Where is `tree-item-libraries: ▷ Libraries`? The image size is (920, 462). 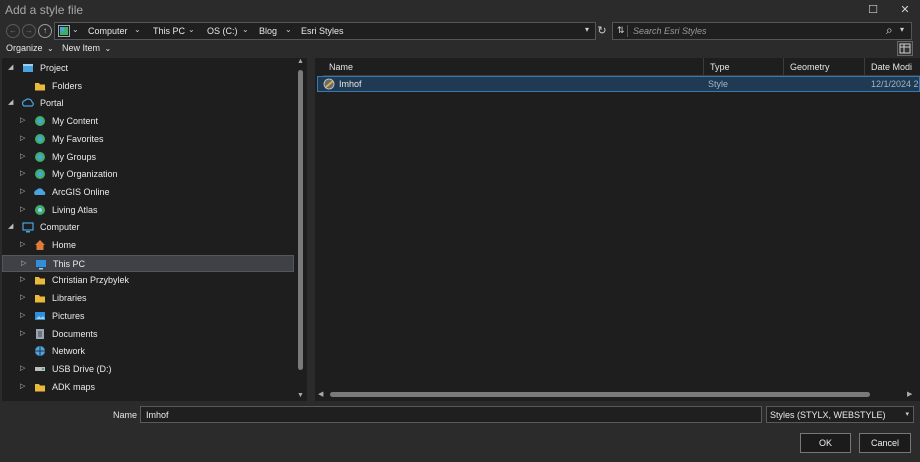
tree-item-libraries: ▷ Libraries is located at coordinates (148, 298).